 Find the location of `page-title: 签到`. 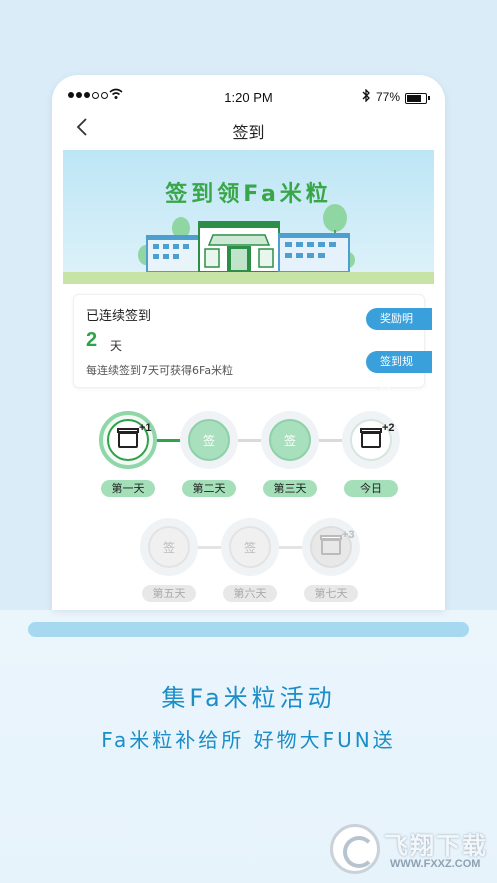

page-title: 签到 is located at coordinates (248, 132).